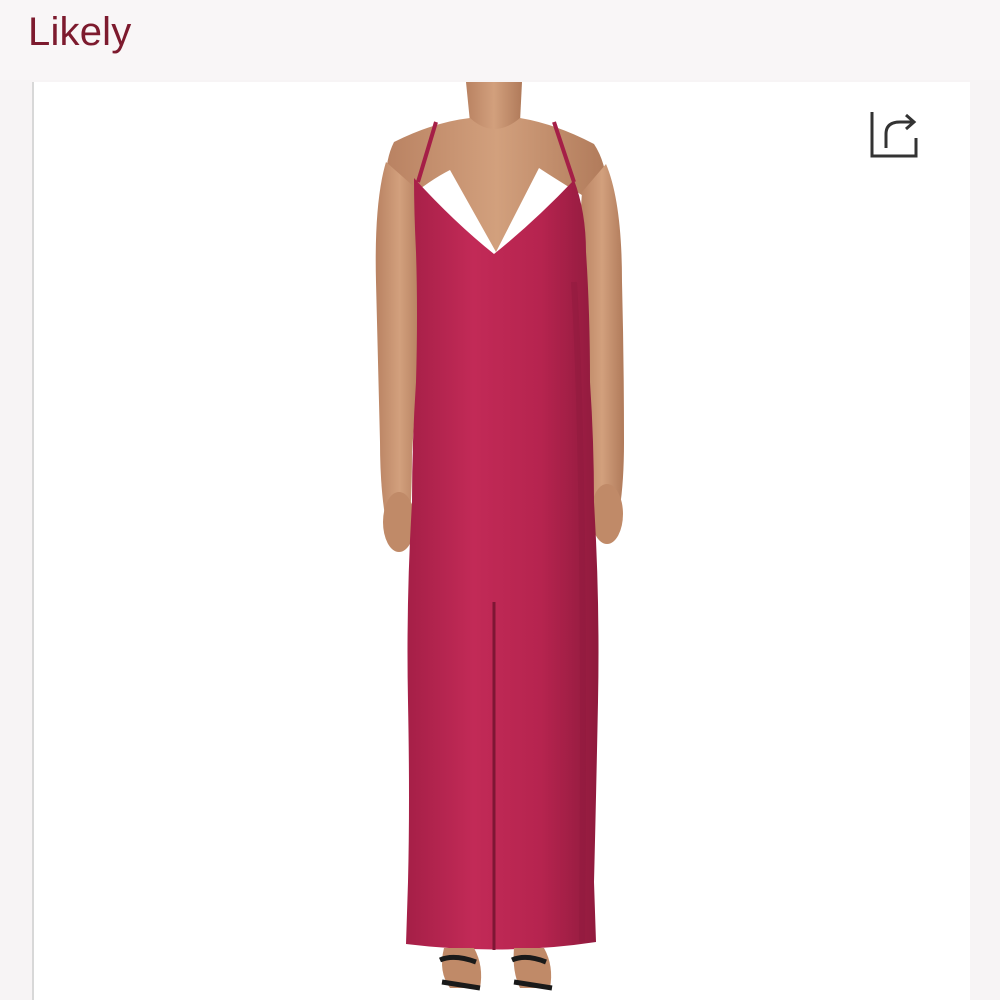 The width and height of the screenshot is (1000, 1000). I want to click on share-button, so click(894, 134).